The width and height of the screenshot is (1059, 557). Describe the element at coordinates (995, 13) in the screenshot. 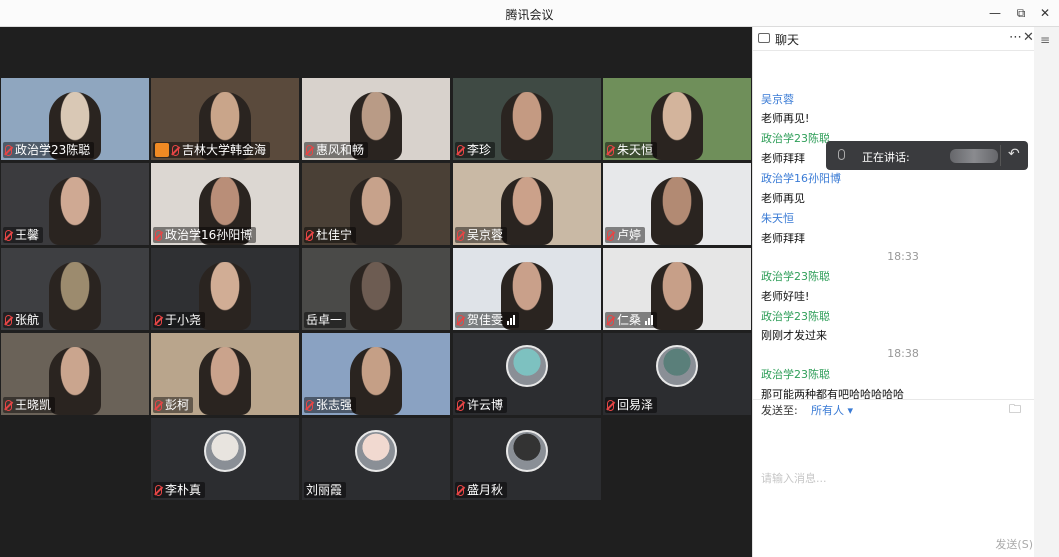

I see `minimize-button: —` at that location.